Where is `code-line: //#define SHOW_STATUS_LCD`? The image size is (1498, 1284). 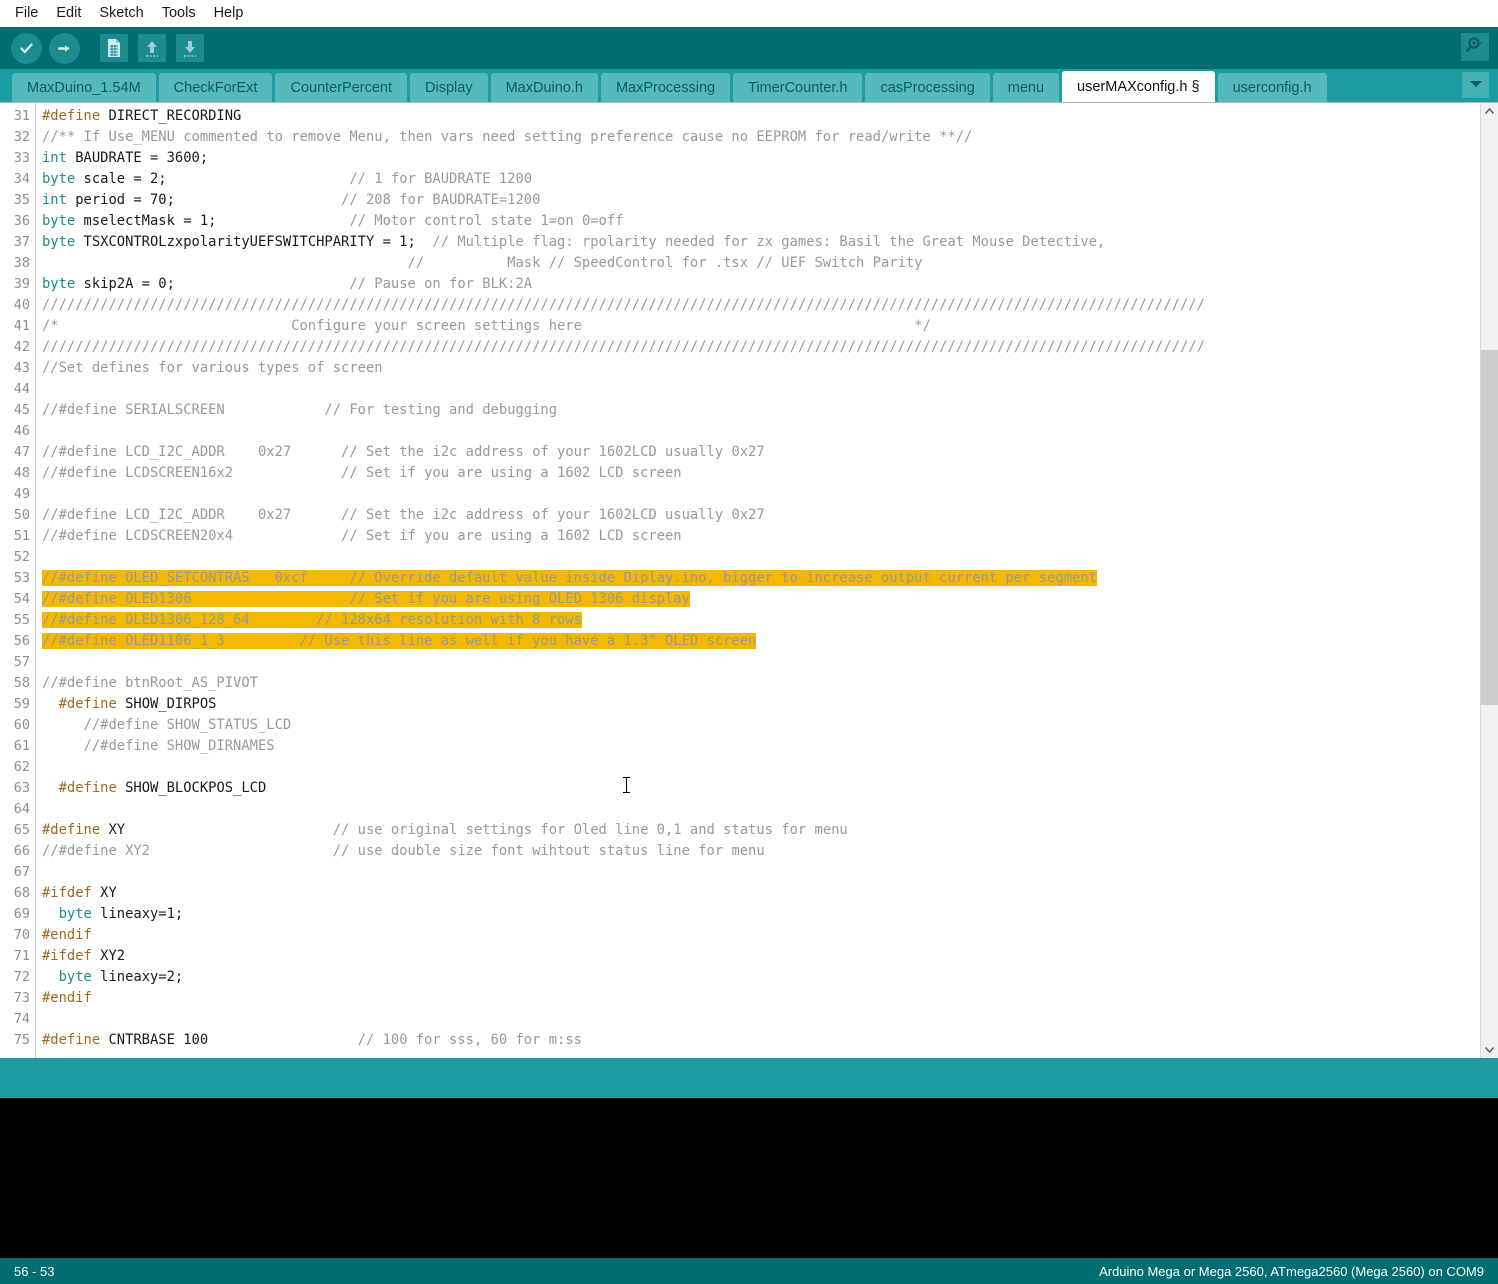
code-line: //#define SHOW_STATUS_LCD is located at coordinates (761, 725).